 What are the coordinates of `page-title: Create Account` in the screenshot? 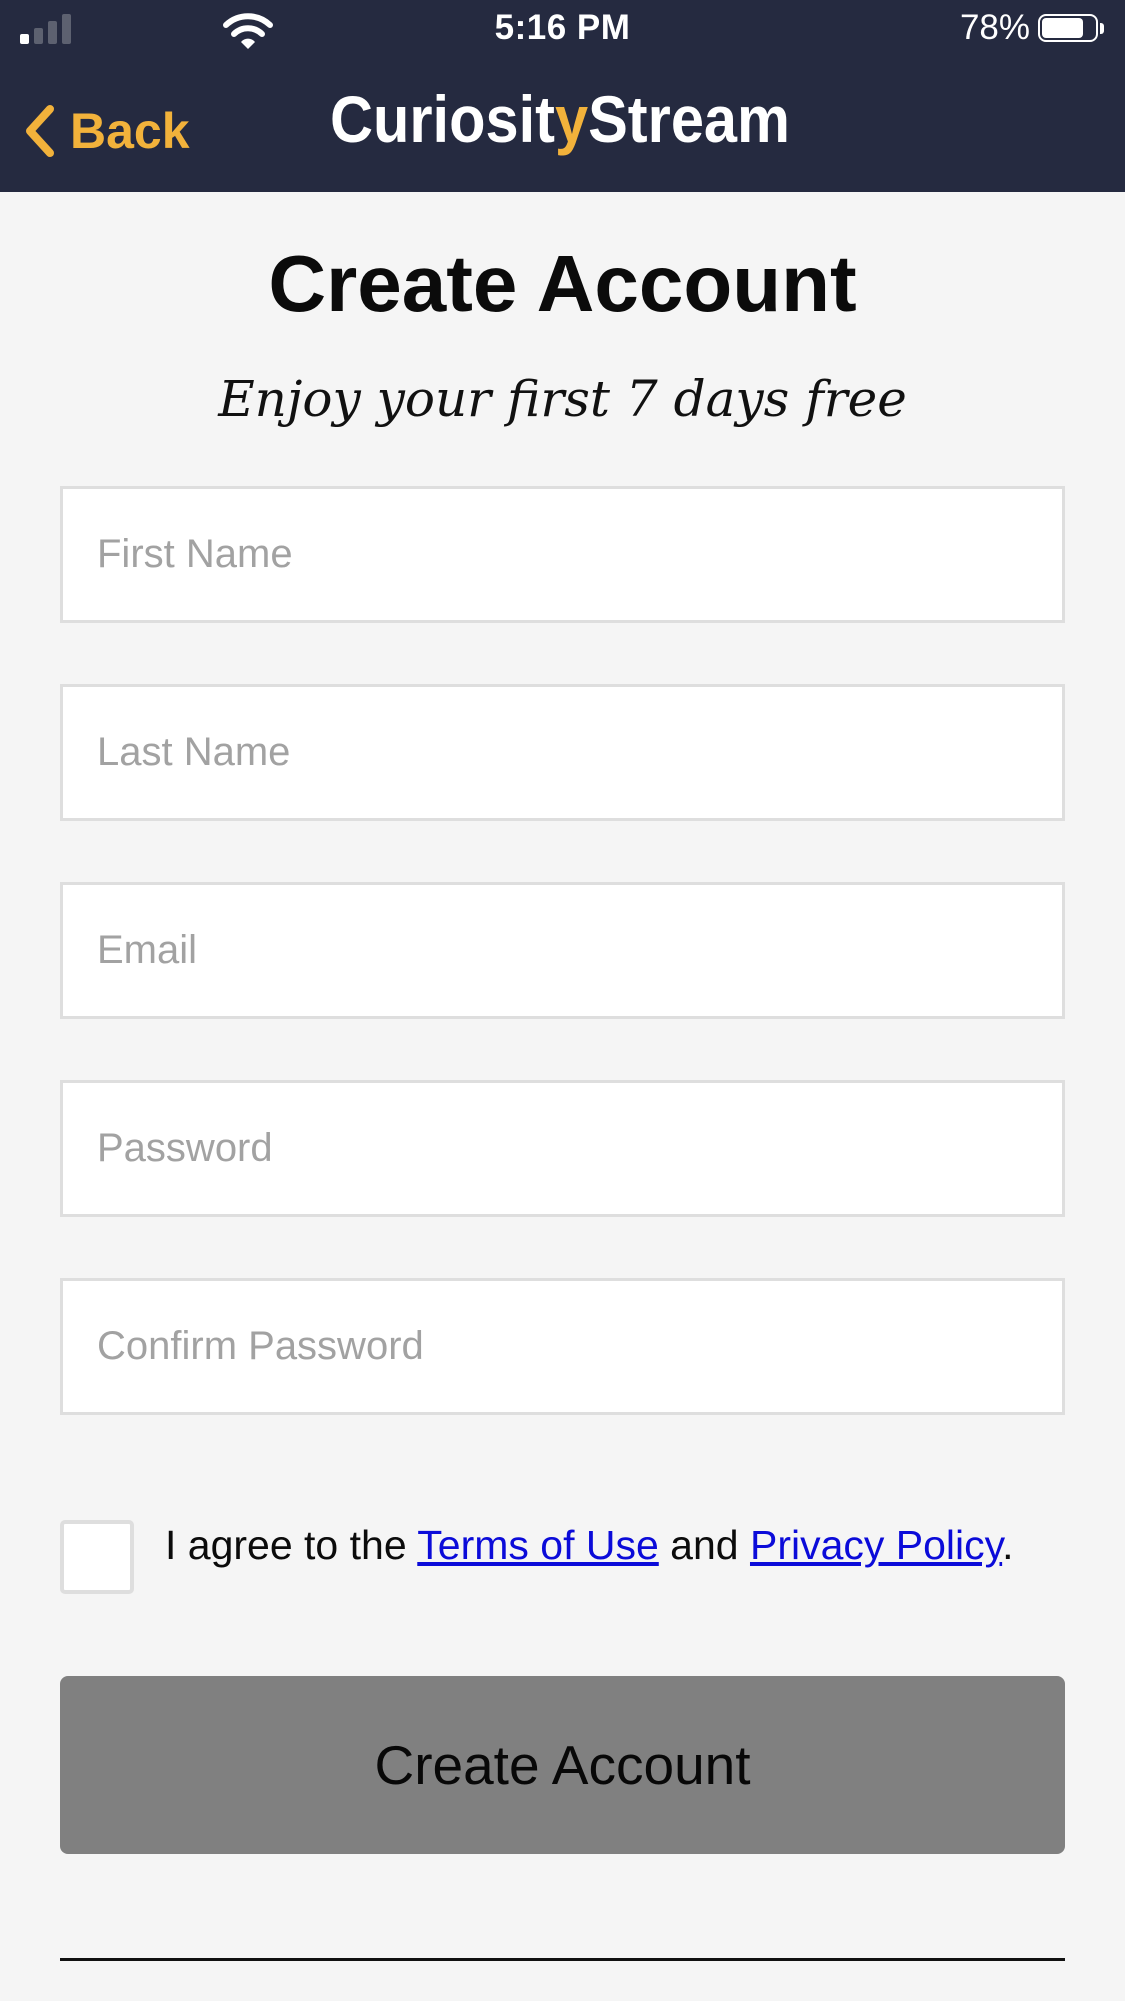 It's located at (562, 283).